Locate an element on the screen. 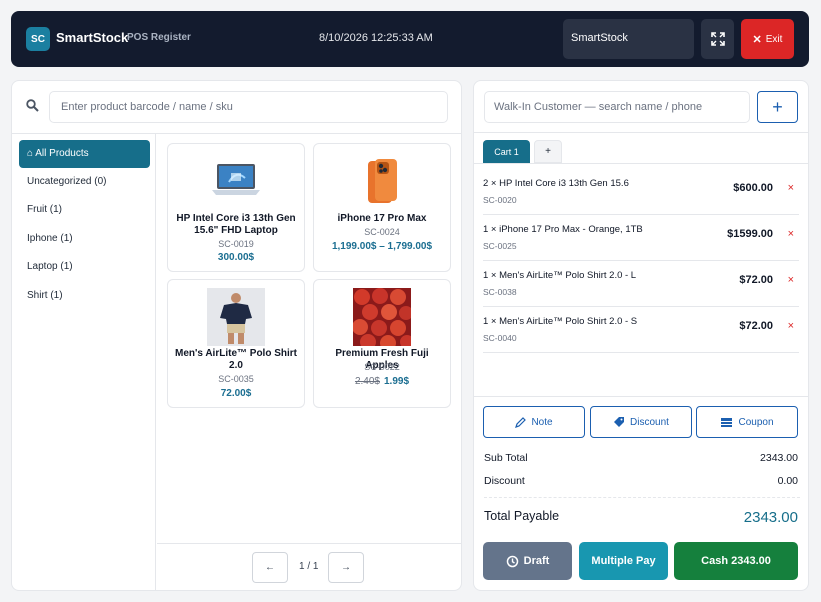 The height and width of the screenshot is (602, 821). discount-button: Discount is located at coordinates (641, 422).